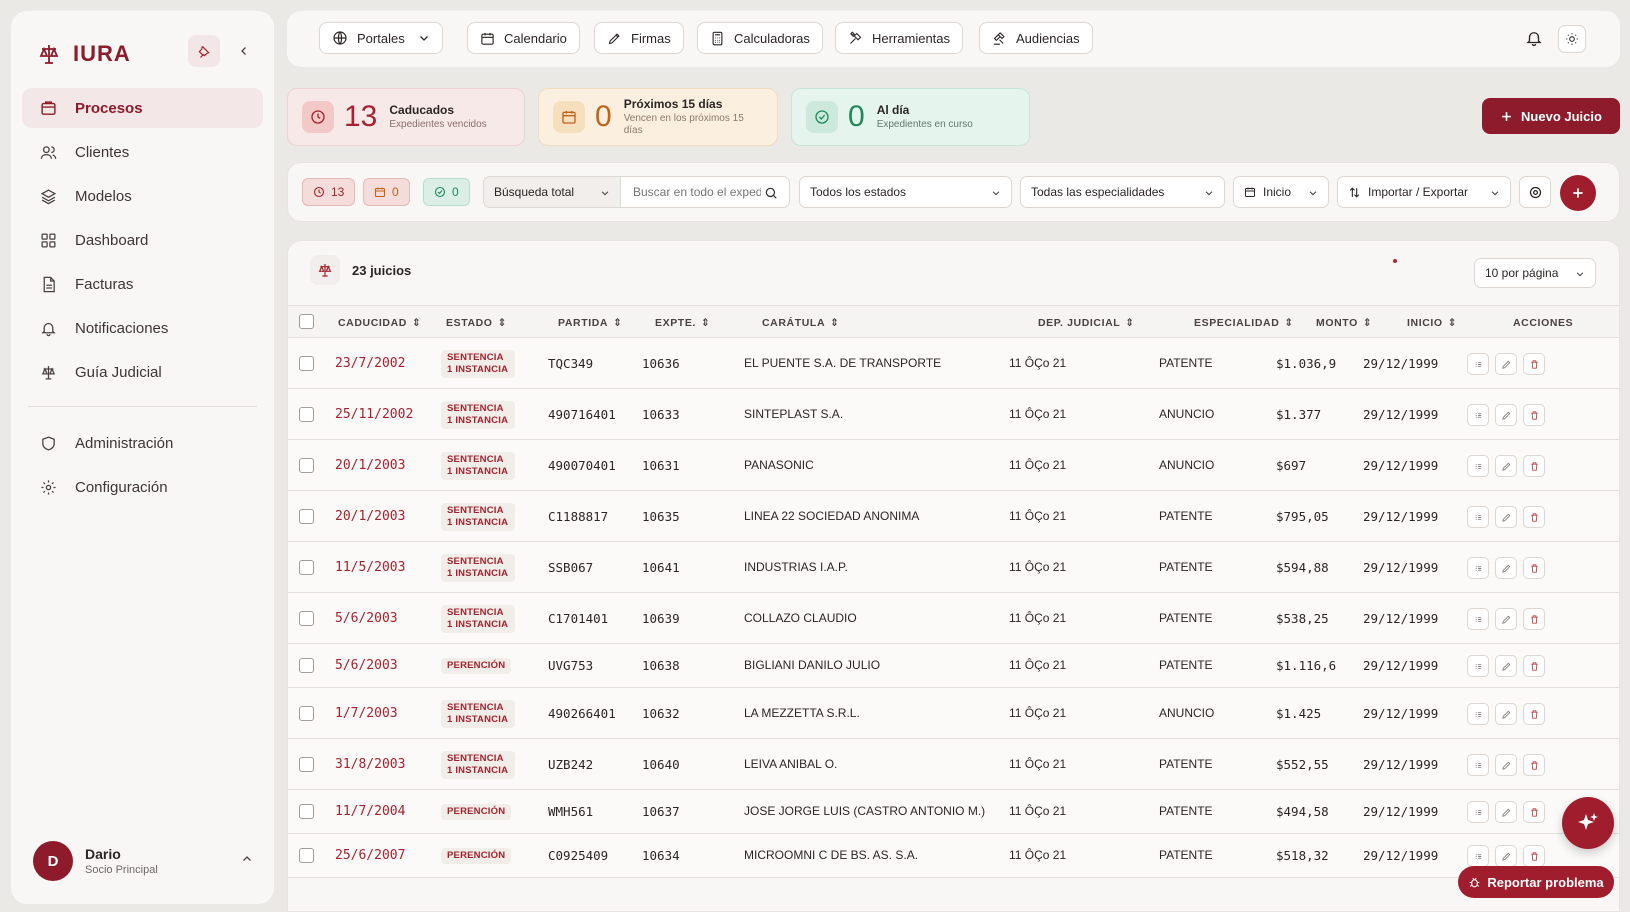 The image size is (1630, 912). Describe the element at coordinates (142, 487) in the screenshot. I see `sidebar-item-configuracion: Configuración` at that location.